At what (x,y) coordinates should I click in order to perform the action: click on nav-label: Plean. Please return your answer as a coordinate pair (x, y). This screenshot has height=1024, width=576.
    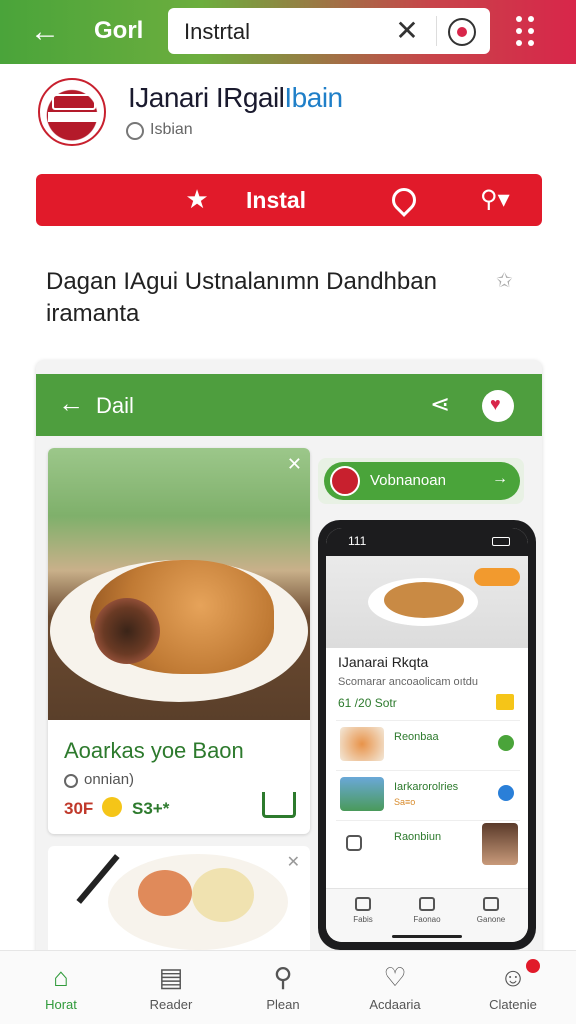
    Looking at the image, I should click on (283, 1004).